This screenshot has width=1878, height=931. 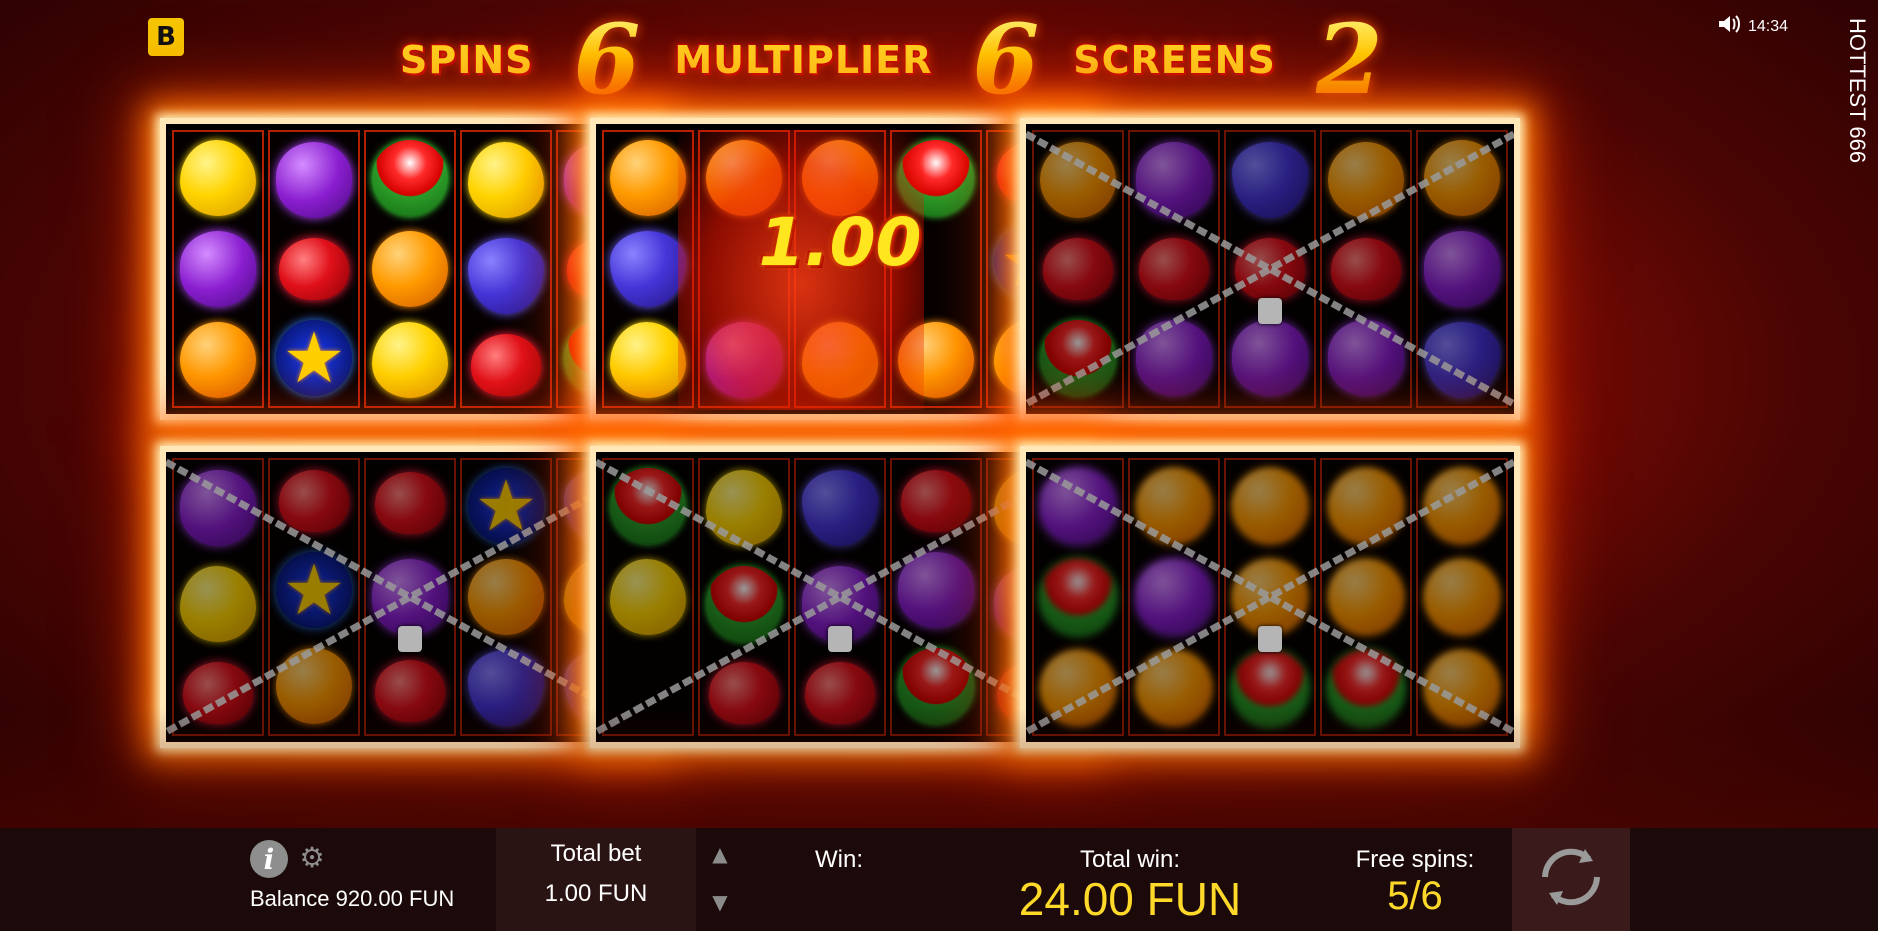 I want to click on star-icon, so click(x=314, y=590).